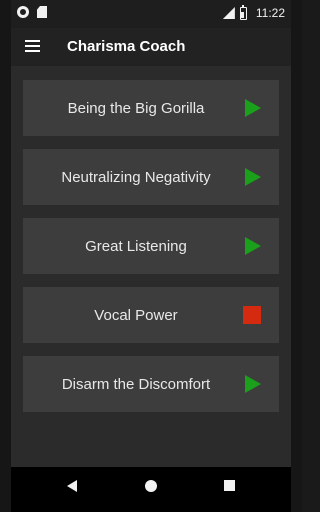  What do you see at coordinates (227, 11) in the screenshot?
I see `signal-icon: LTE` at bounding box center [227, 11].